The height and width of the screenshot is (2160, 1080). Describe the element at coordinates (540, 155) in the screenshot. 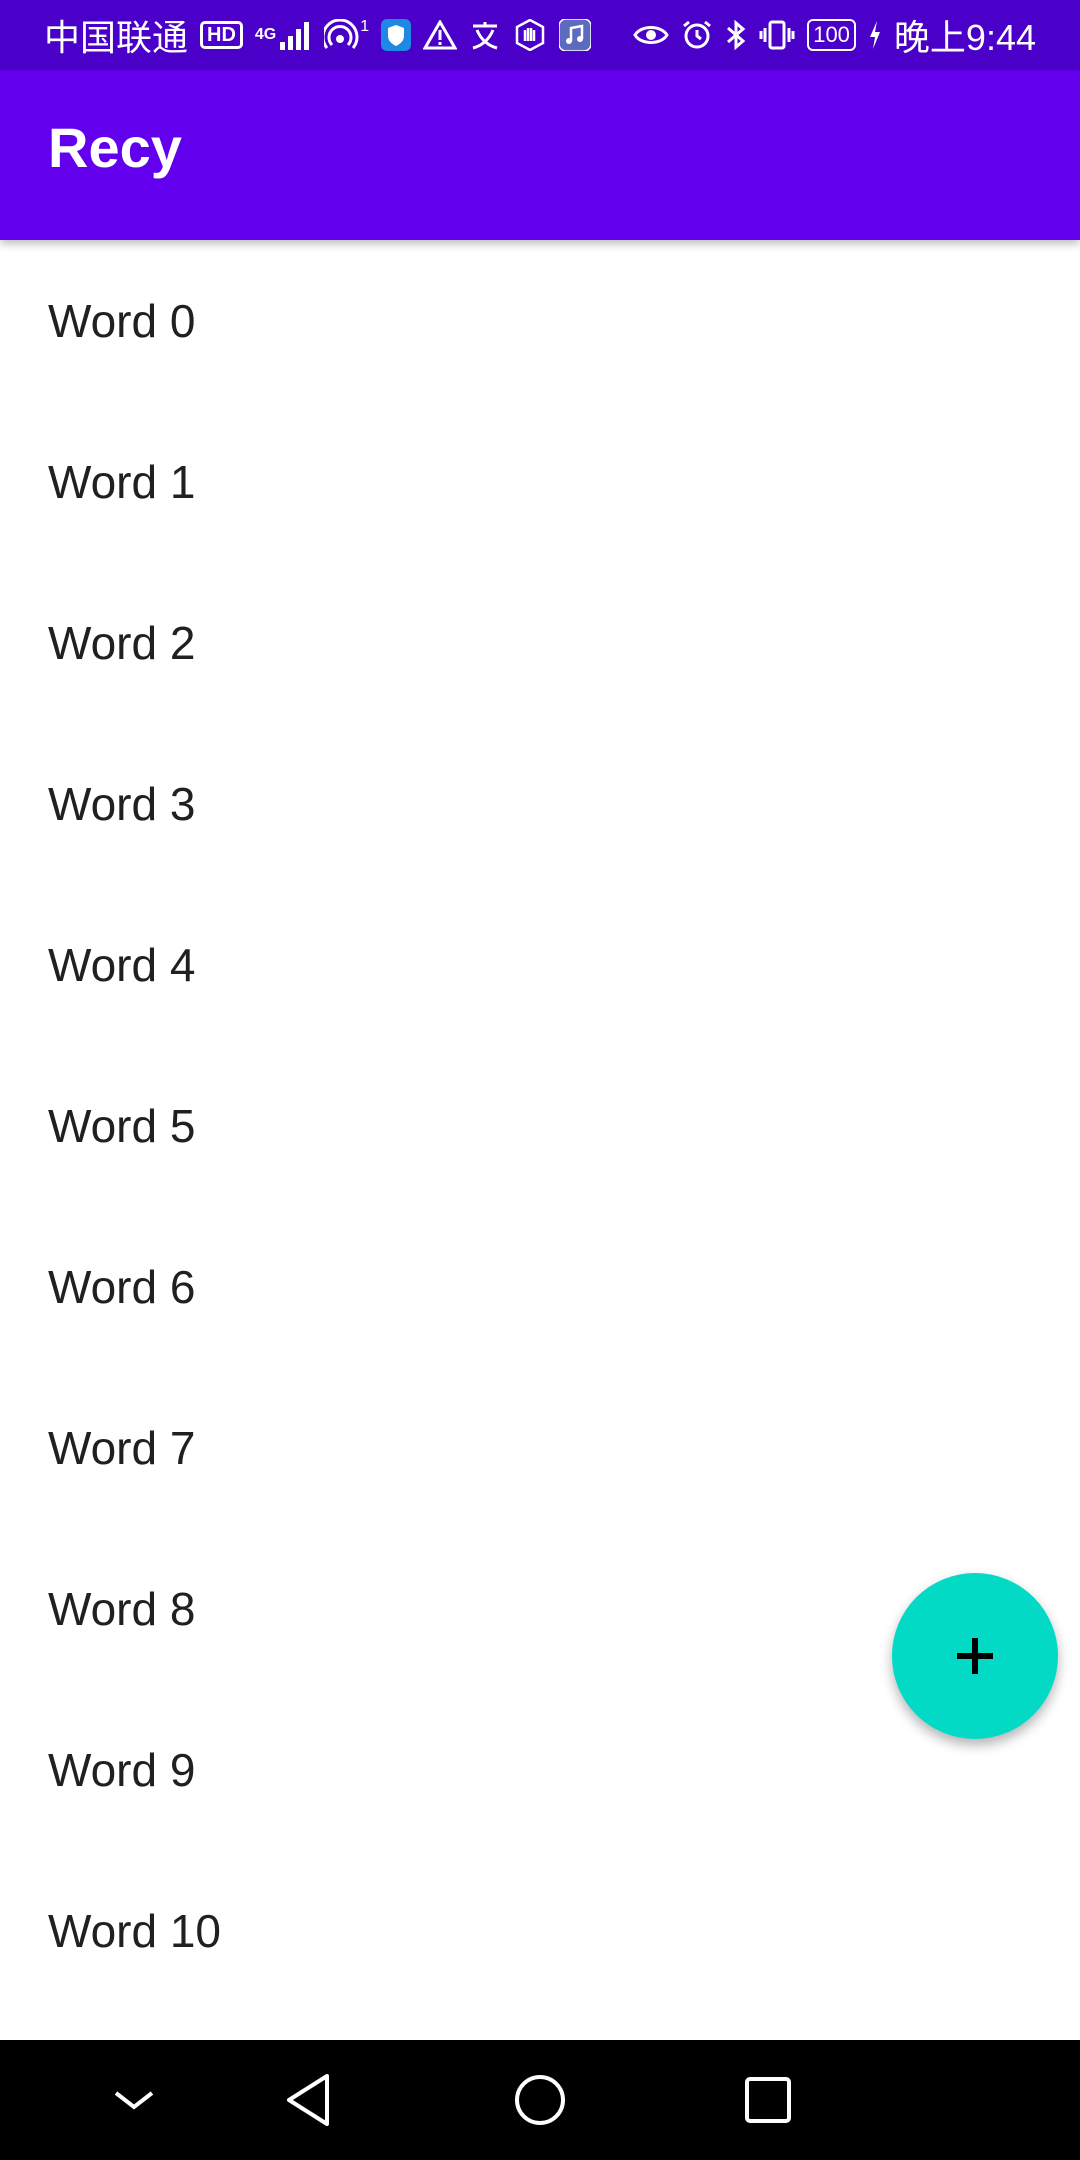

I see `app-bar: Recy` at that location.